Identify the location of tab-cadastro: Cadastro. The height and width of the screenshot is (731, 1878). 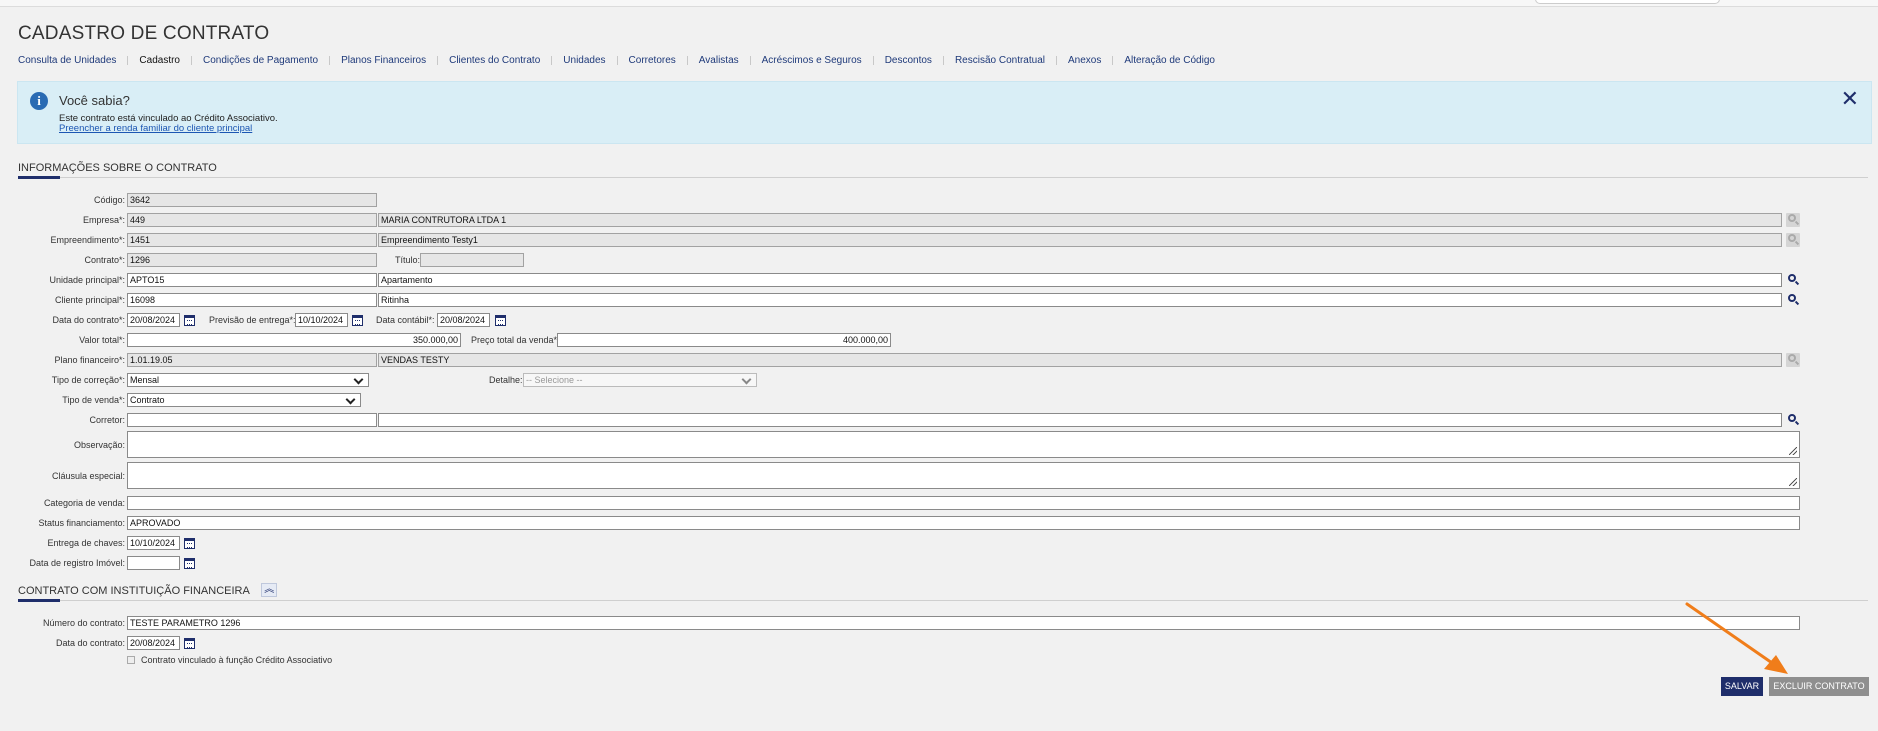
(159, 60).